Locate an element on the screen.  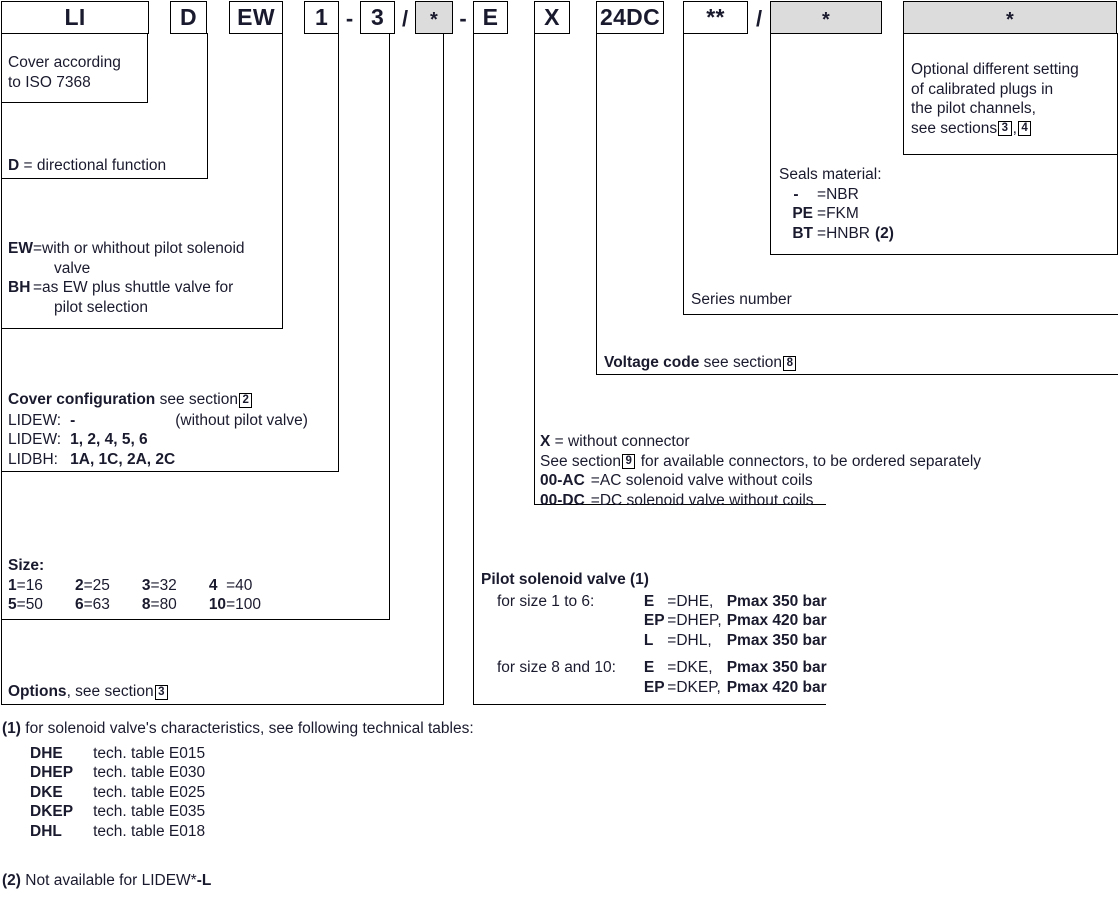
code-segment-connector: X is located at coordinates (552, 17).